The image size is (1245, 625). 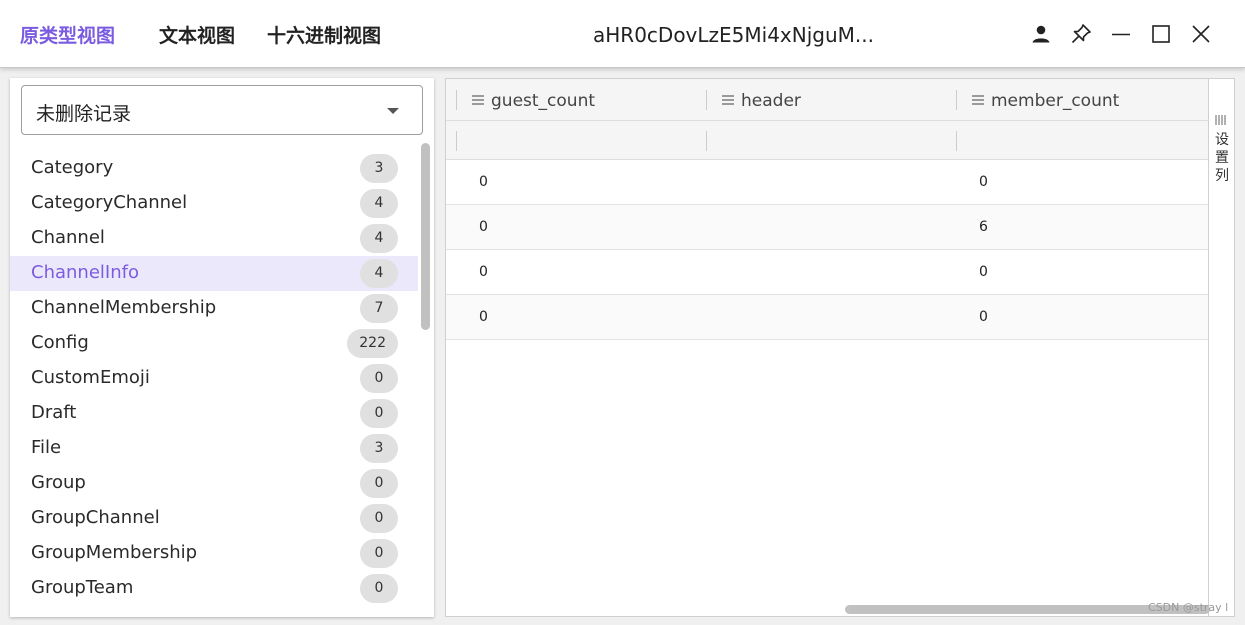 I want to click on table-name: GroupMembership, so click(x=114, y=552).